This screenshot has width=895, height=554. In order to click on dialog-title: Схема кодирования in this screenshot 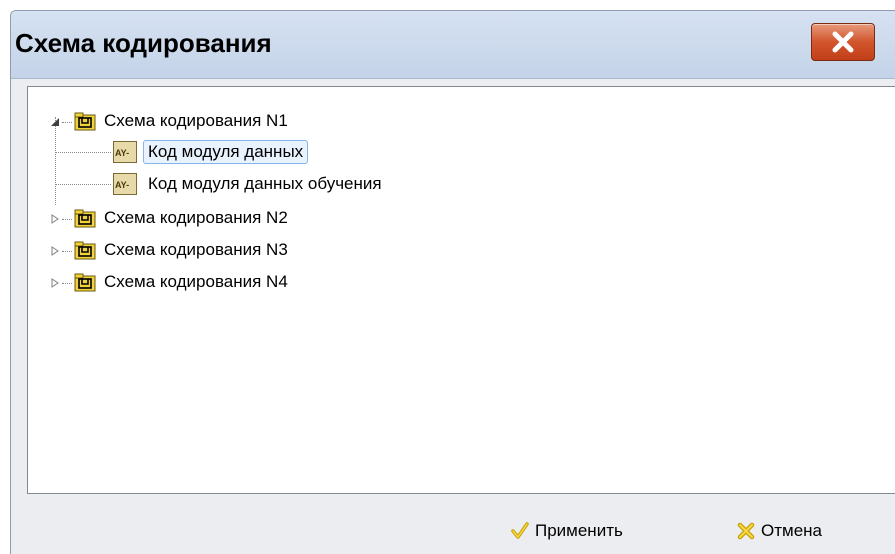, I will do `click(143, 43)`.